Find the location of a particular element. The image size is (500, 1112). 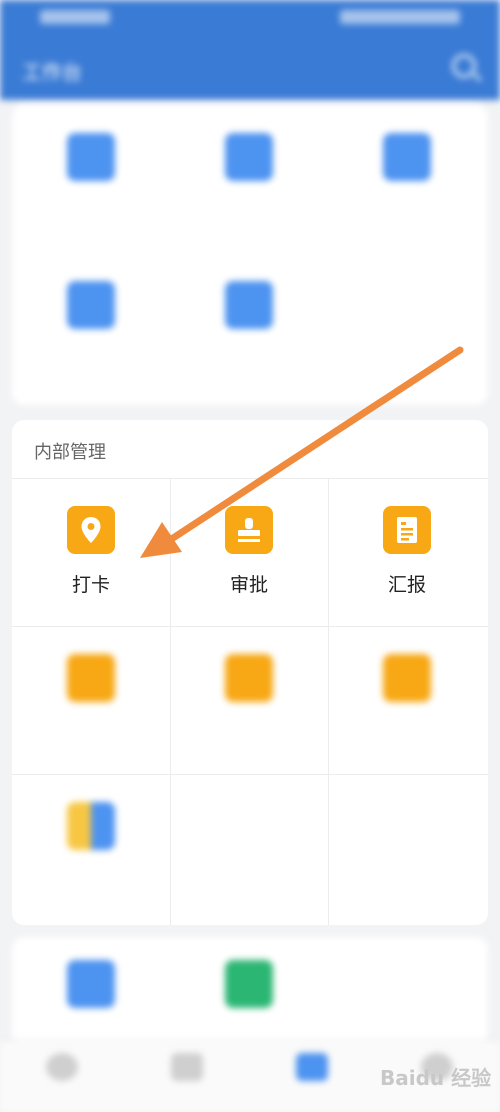

phone-icon is located at coordinates (249, 305).